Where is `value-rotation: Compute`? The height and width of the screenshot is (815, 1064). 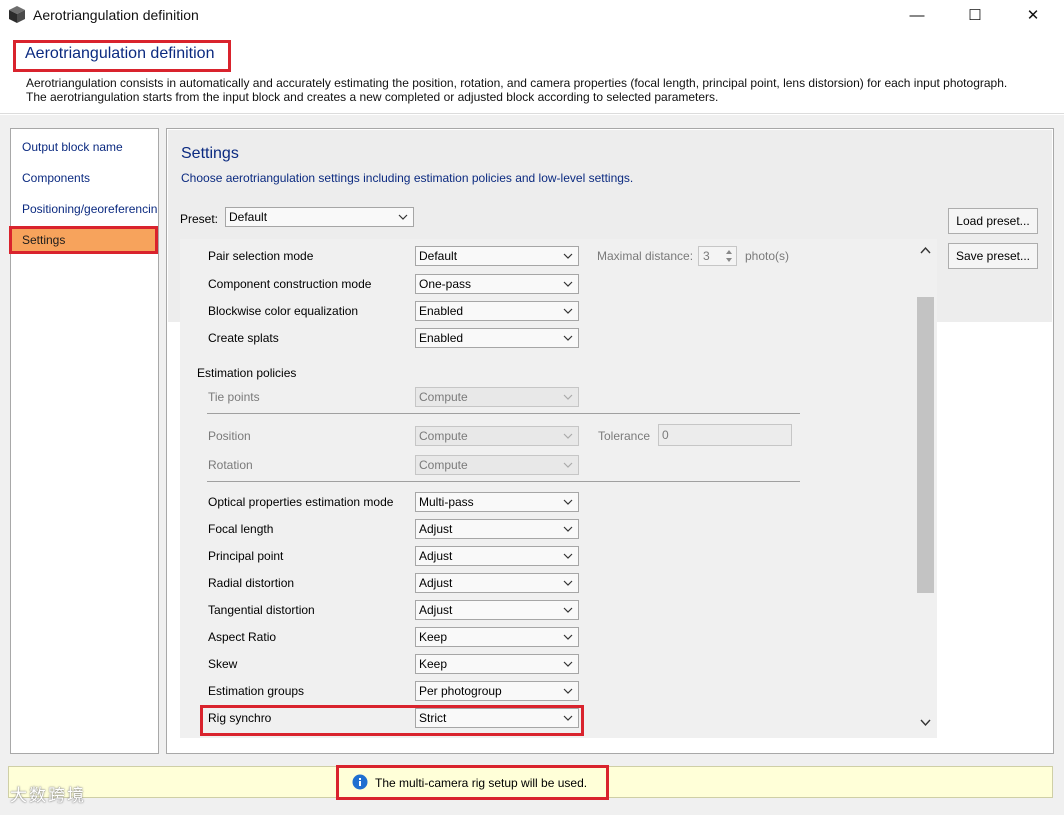 value-rotation: Compute is located at coordinates (443, 465).